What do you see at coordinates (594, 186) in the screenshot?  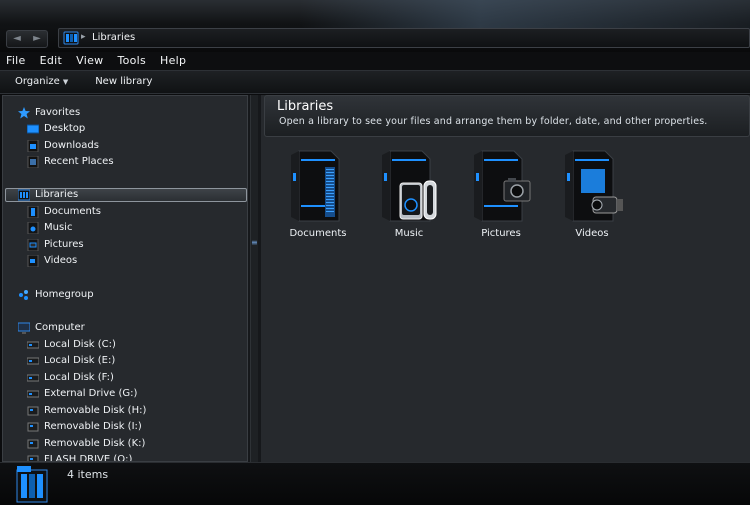 I see `videos-library-icon` at bounding box center [594, 186].